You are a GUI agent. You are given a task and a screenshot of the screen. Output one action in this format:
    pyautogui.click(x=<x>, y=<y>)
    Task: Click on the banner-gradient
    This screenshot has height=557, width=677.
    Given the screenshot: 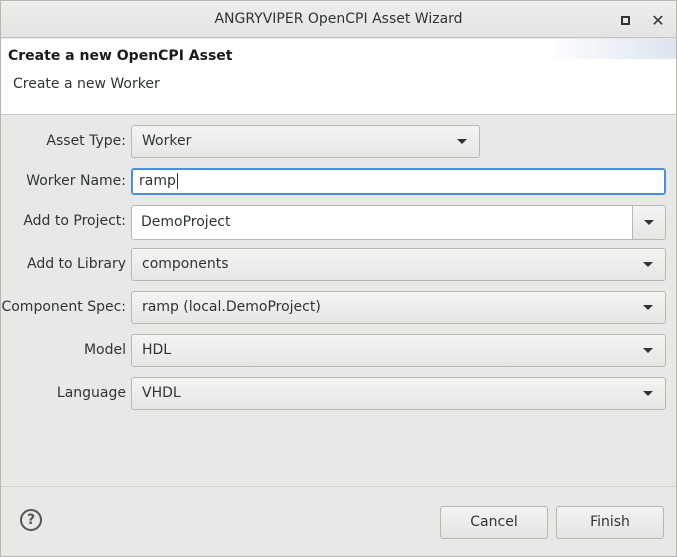 What is the action you would take?
    pyautogui.click(x=611, y=49)
    